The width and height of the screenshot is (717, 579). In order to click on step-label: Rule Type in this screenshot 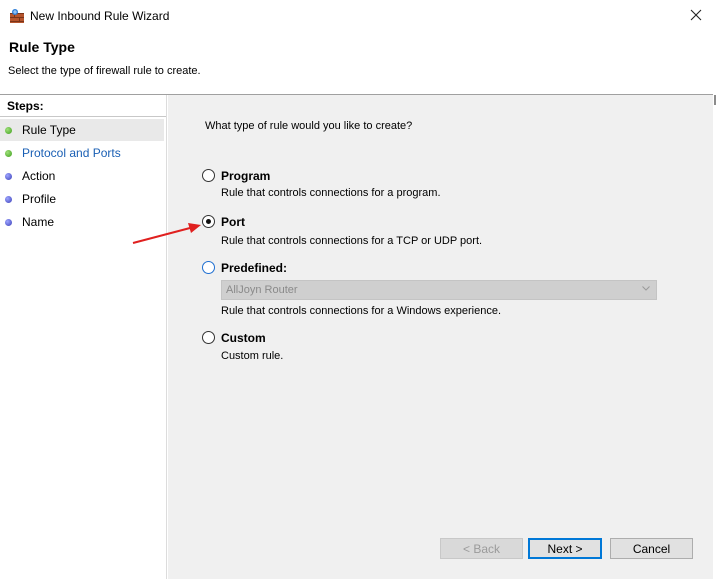, I will do `click(49, 130)`.